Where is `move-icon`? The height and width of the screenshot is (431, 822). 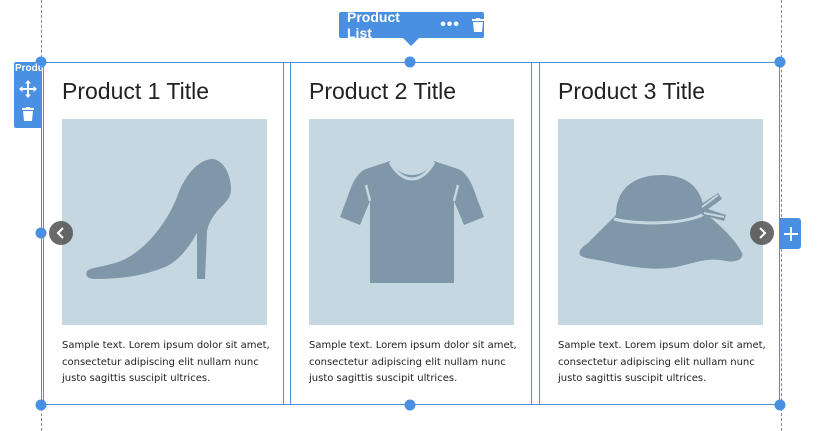 move-icon is located at coordinates (28, 91).